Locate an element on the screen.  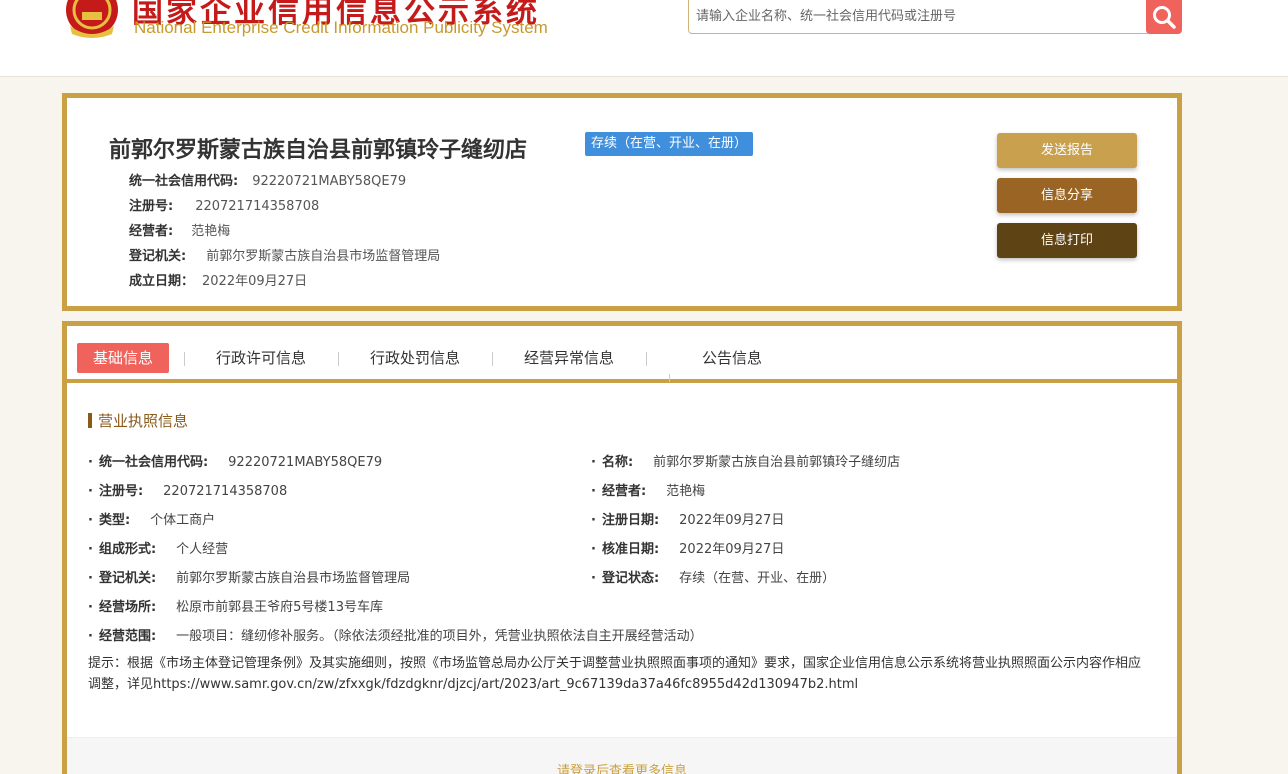
license-field-authority: · 登记机关: 前郭尔罗斯蒙古族自治县市场监督管理局 is located at coordinates (249, 578).